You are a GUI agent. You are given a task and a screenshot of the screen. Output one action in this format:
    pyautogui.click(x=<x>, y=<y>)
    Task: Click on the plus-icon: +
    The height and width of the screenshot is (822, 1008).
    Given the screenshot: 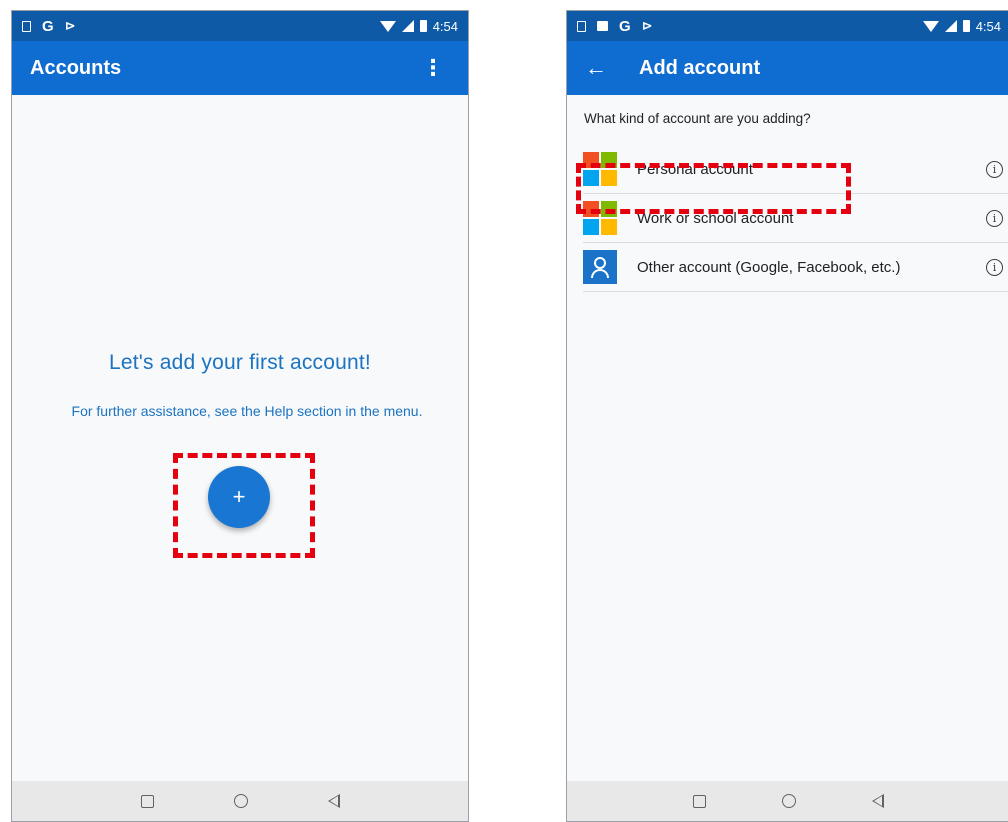 What is the action you would take?
    pyautogui.click(x=239, y=496)
    